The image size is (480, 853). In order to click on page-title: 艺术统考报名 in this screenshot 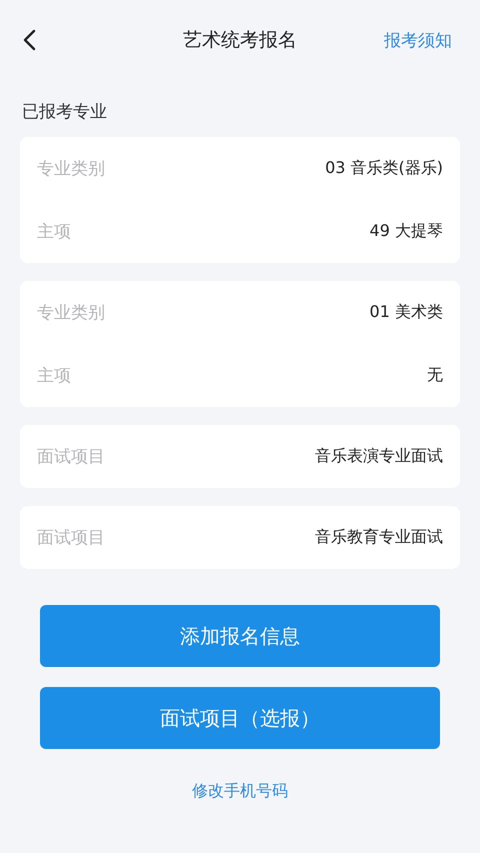, I will do `click(240, 40)`.